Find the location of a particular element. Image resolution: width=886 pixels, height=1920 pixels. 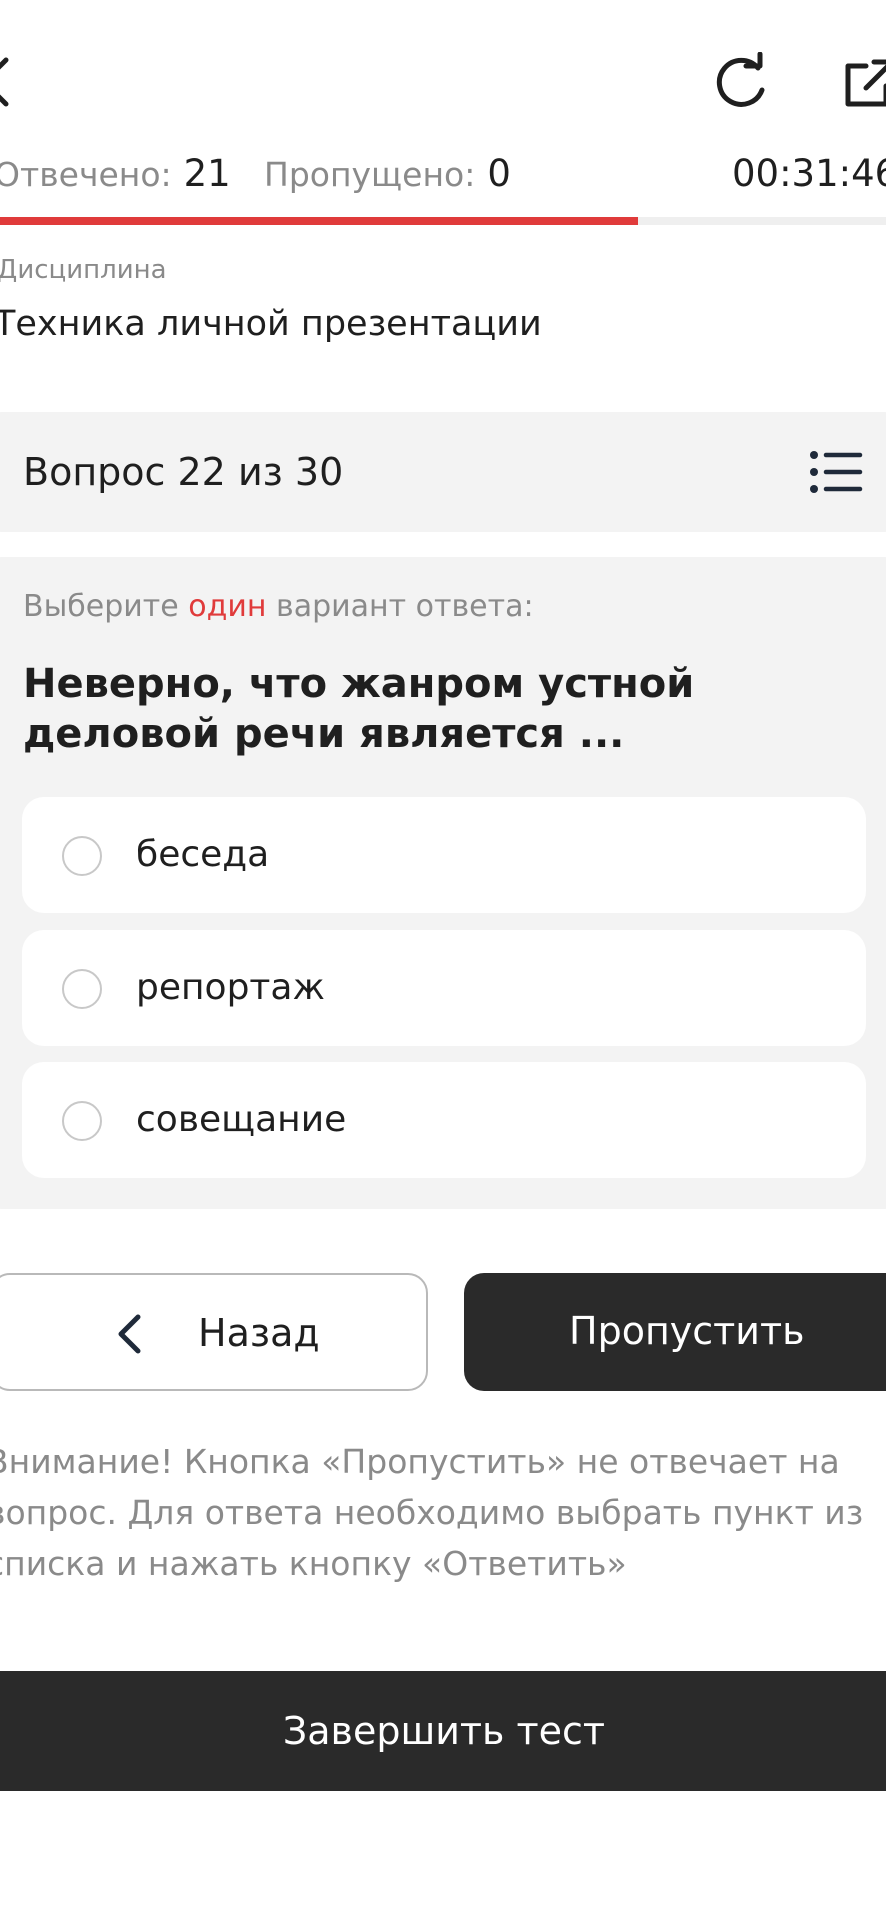

skip-button-label: Пропустить is located at coordinates (687, 1331).